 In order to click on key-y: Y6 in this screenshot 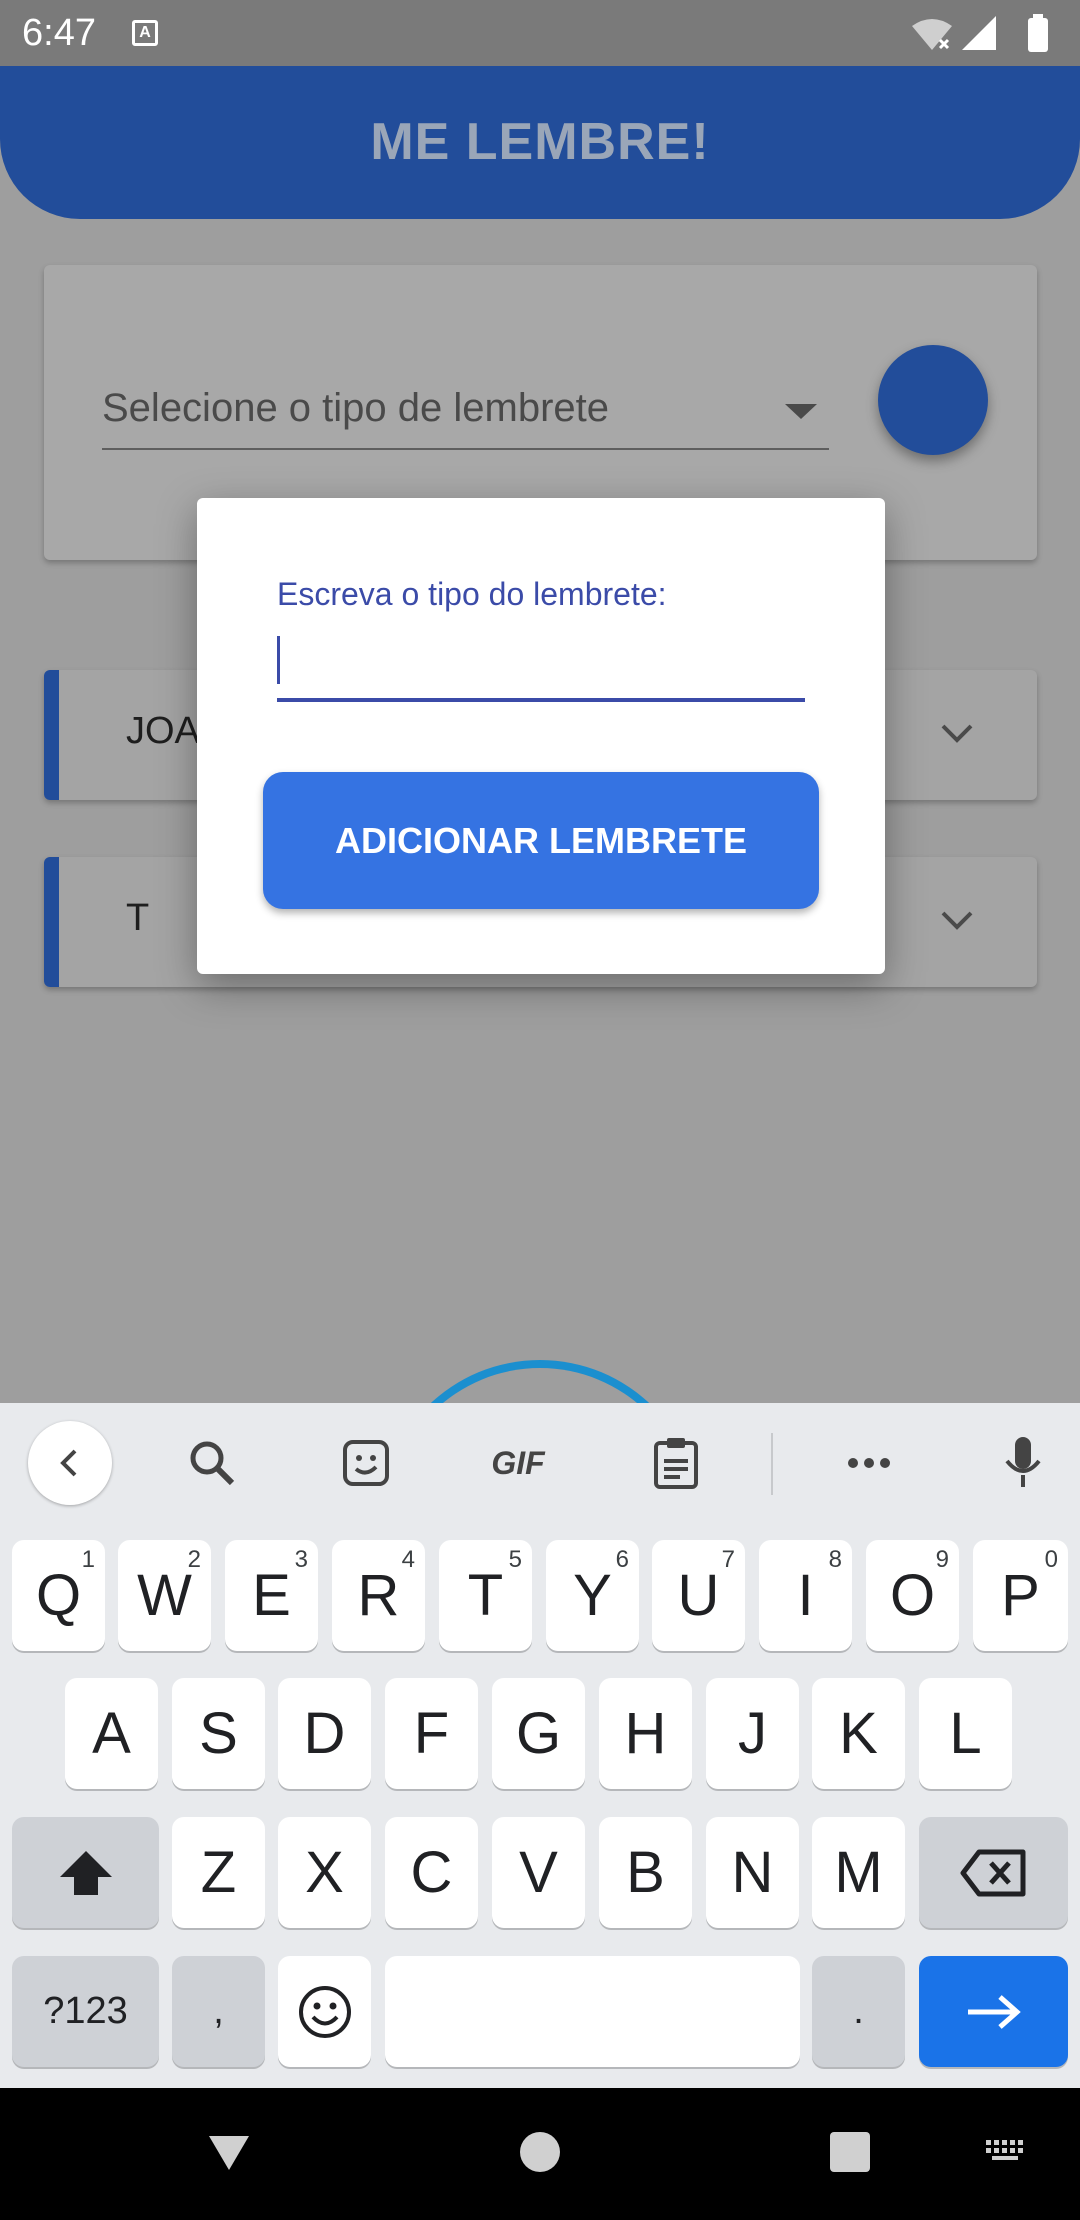, I will do `click(592, 1595)`.